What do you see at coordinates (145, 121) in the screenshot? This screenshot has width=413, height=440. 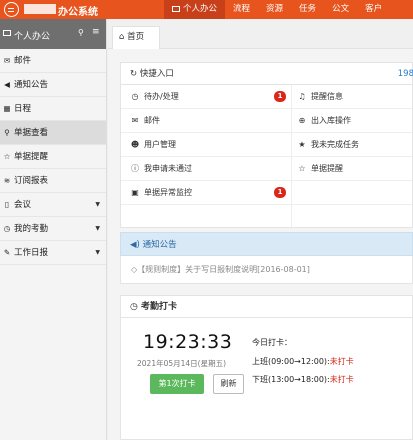 I see `quick-entry-item: ✉ 邮件` at bounding box center [145, 121].